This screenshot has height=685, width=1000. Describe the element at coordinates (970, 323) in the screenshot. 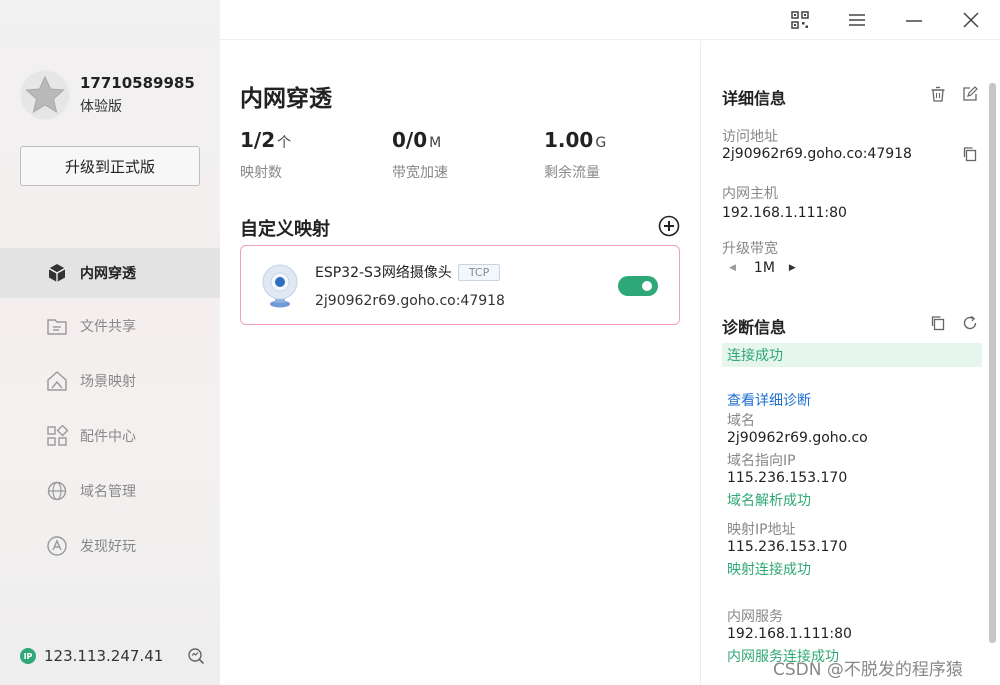

I see `refresh-icon` at that location.